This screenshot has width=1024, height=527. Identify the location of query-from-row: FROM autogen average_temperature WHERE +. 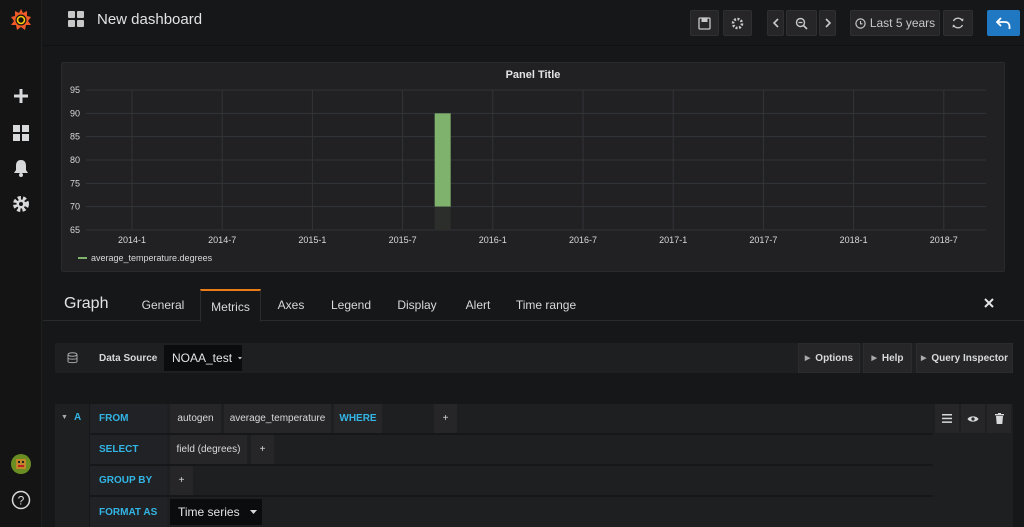
(511, 418).